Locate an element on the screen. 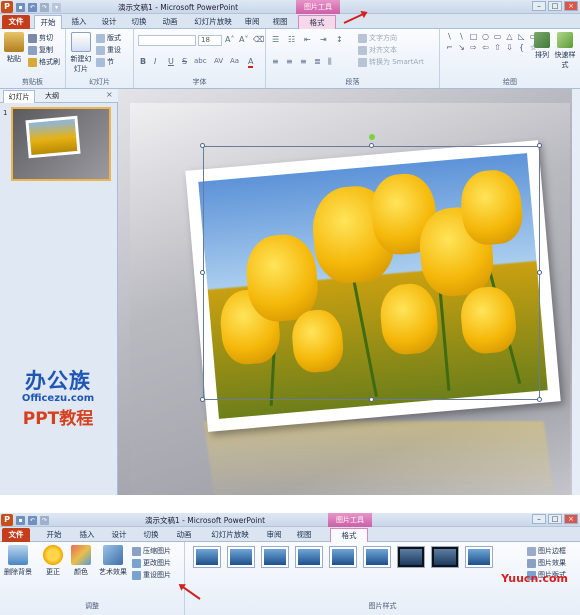 The height and width of the screenshot is (615, 580). font-size-combo: 18 is located at coordinates (210, 40).